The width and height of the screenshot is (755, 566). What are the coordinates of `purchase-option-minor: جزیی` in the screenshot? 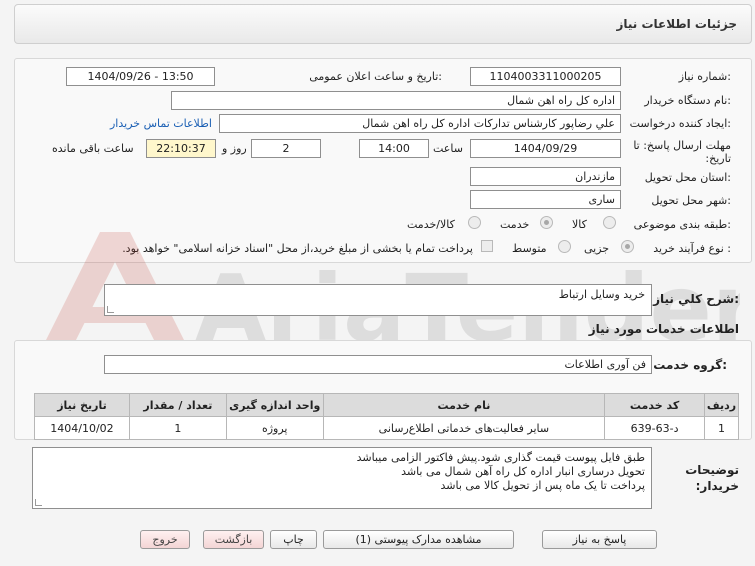 It's located at (597, 248).